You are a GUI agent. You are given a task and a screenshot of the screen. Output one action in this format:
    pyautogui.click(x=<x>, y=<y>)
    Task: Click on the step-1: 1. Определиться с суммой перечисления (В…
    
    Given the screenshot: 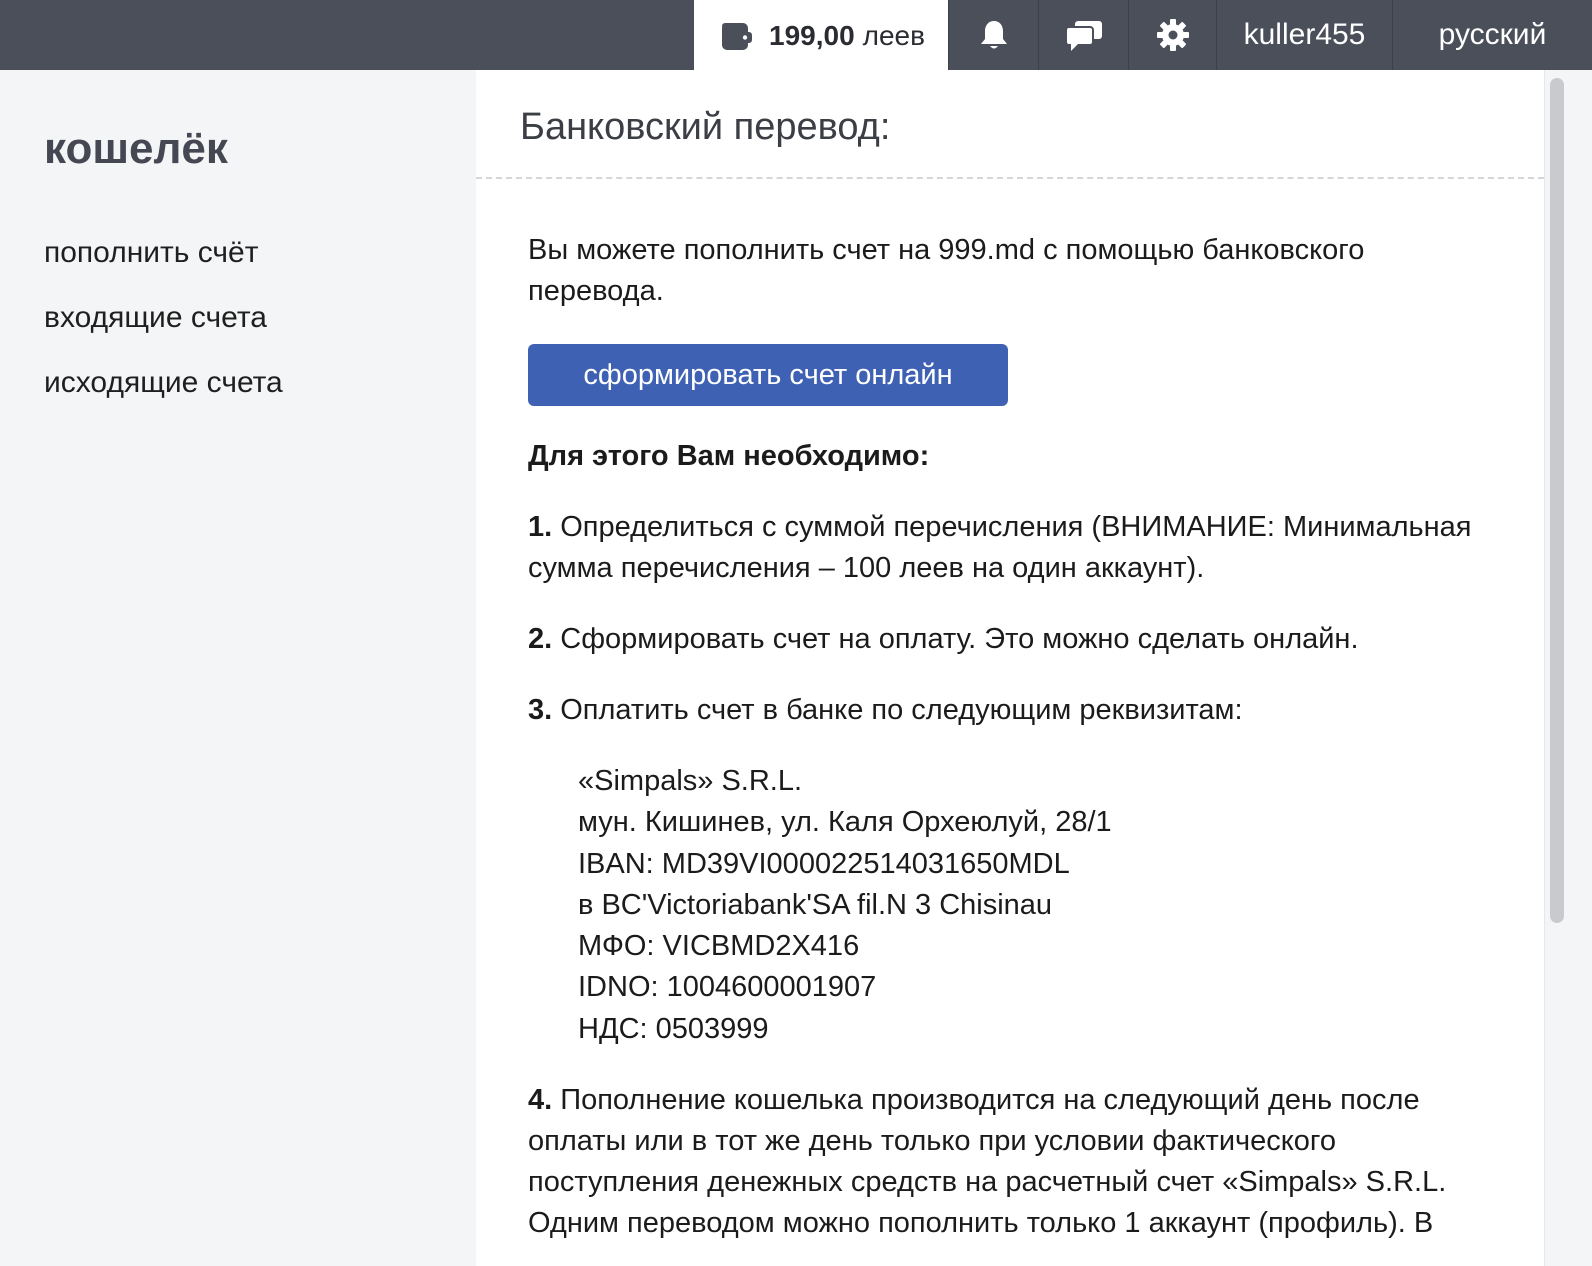 What is the action you would take?
    pyautogui.click(x=1008, y=548)
    